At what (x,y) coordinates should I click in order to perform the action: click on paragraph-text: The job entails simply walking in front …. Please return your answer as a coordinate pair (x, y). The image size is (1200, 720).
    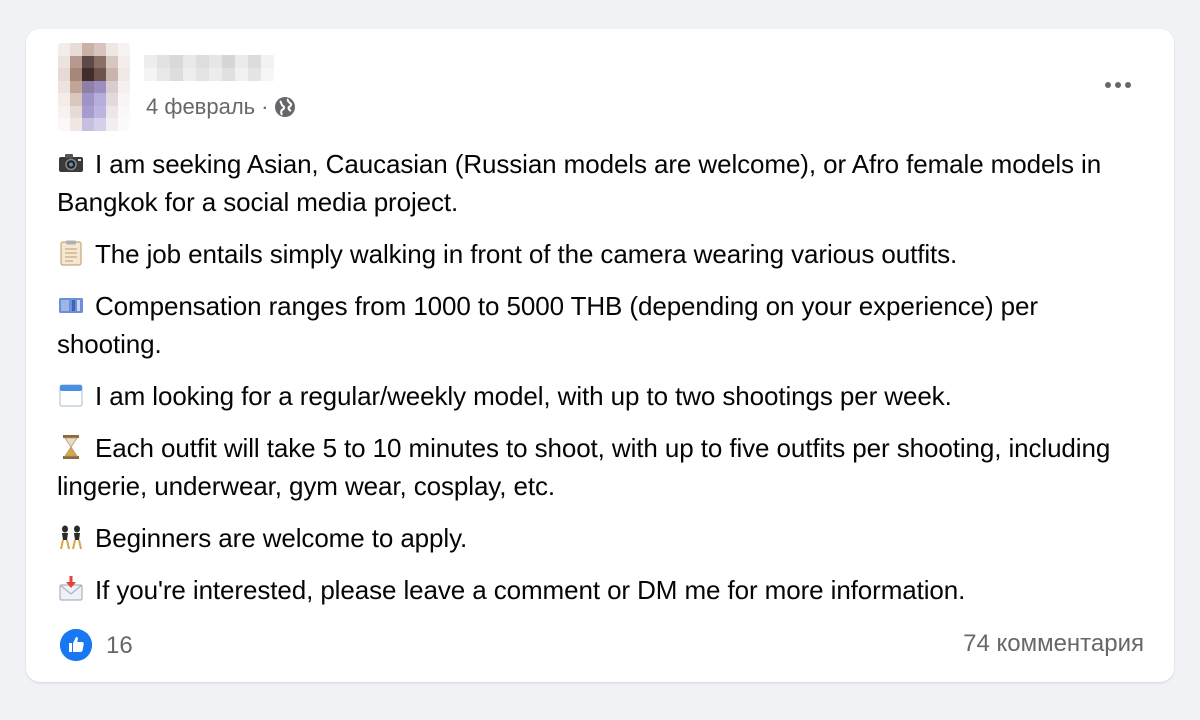
    Looking at the image, I should click on (526, 254).